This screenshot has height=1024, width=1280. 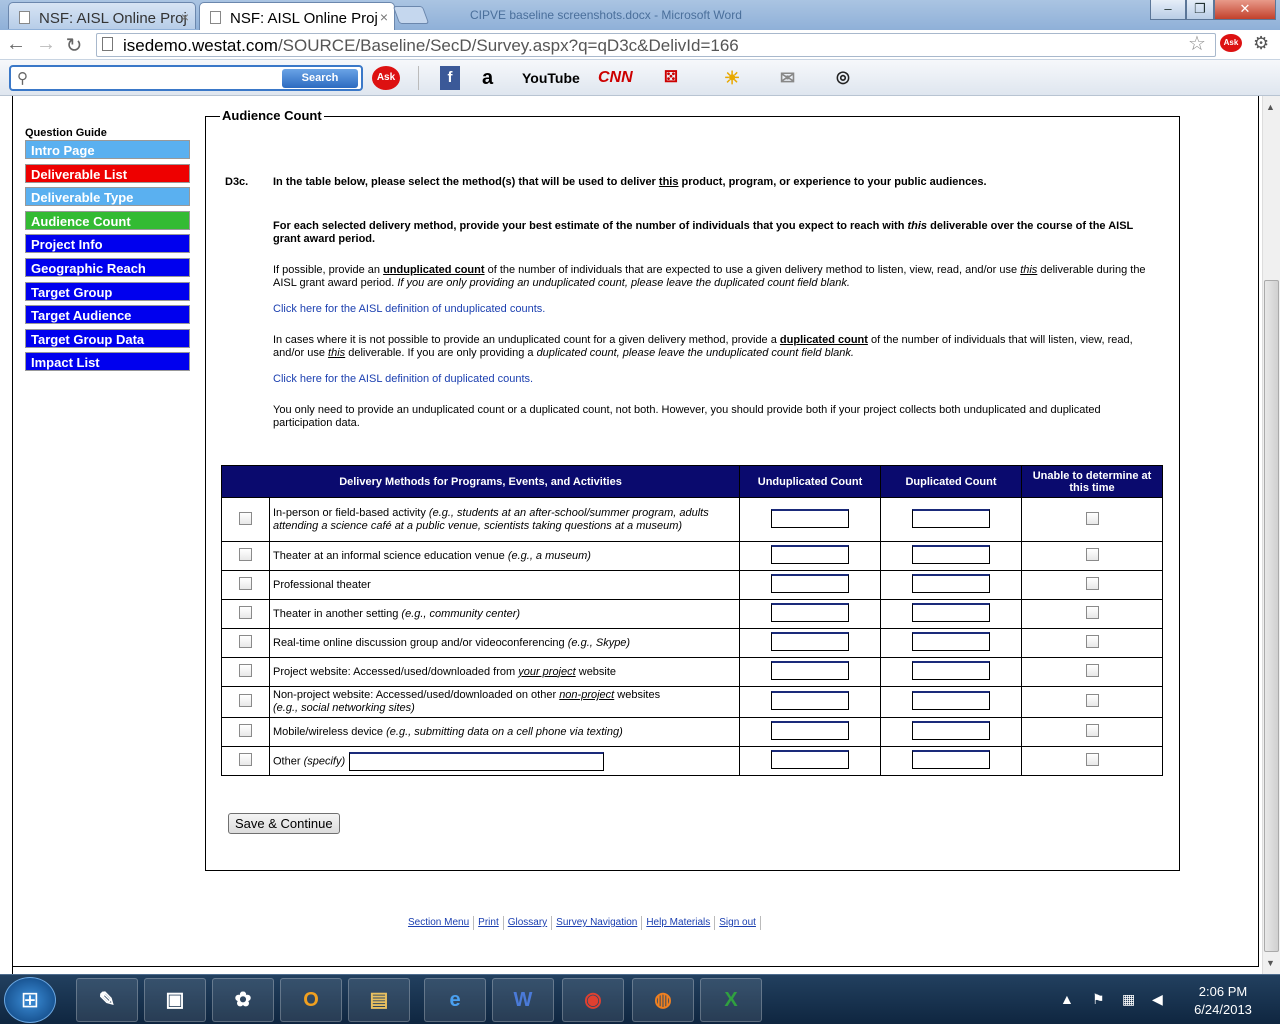 I want to click on games-dice-icon: ⚄, so click(x=671, y=78).